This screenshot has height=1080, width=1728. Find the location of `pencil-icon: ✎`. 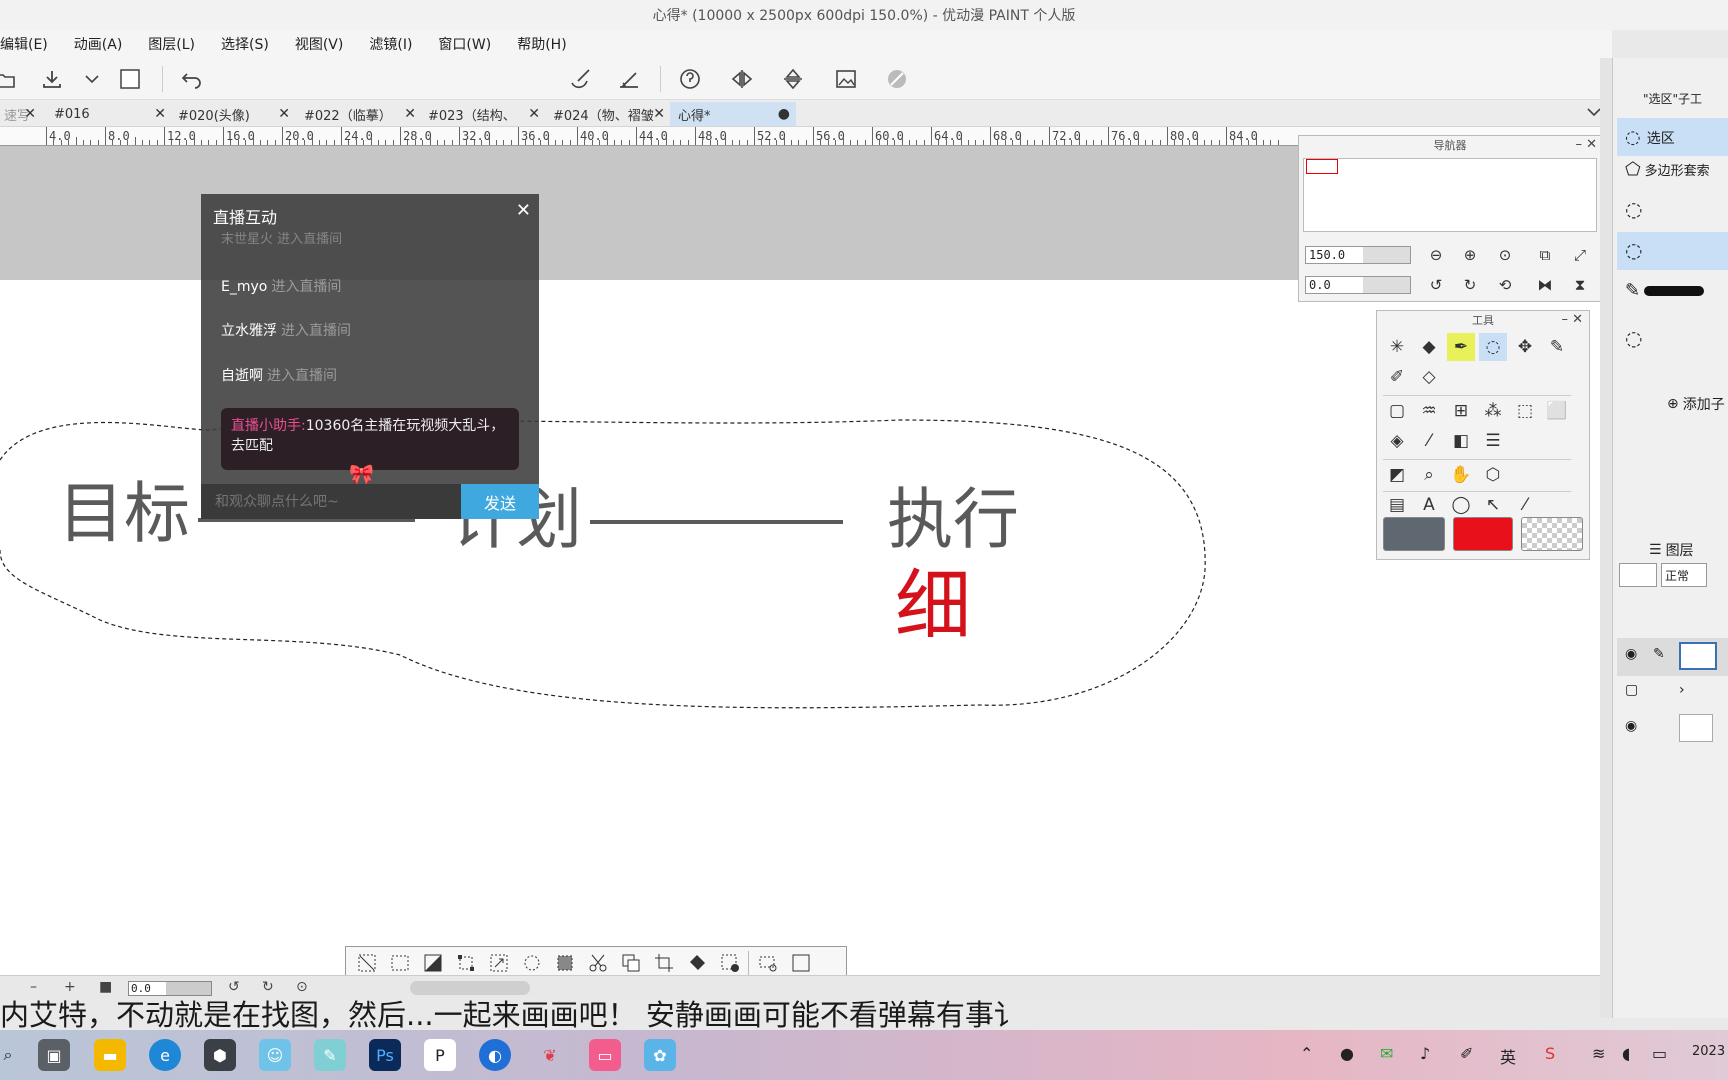

pencil-icon: ✎ is located at coordinates (1557, 347).